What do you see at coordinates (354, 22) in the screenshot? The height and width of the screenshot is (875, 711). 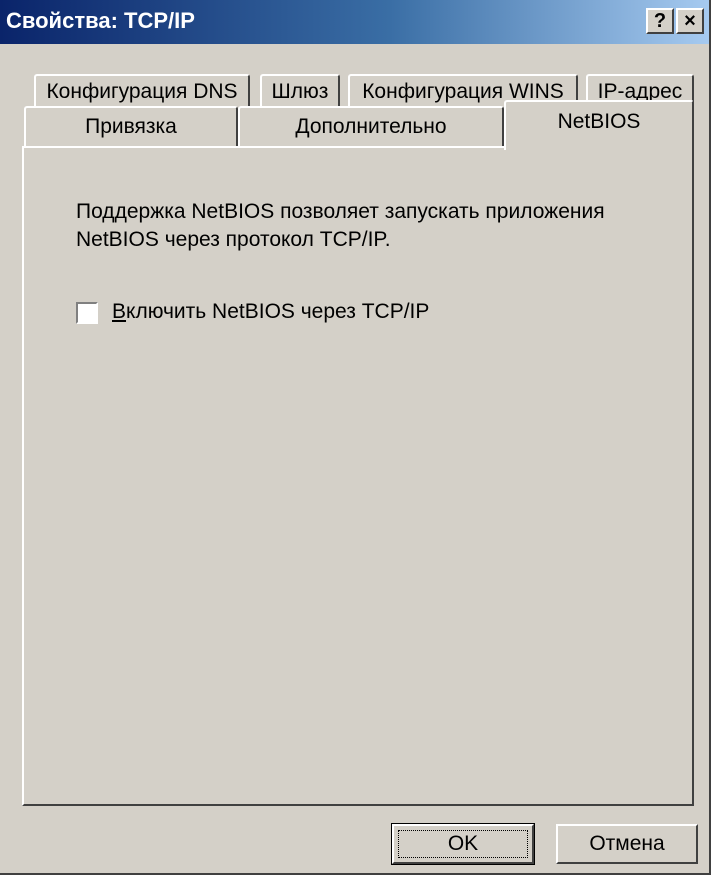 I see `title-bar: Свойства: TCP/IP ? ×` at bounding box center [354, 22].